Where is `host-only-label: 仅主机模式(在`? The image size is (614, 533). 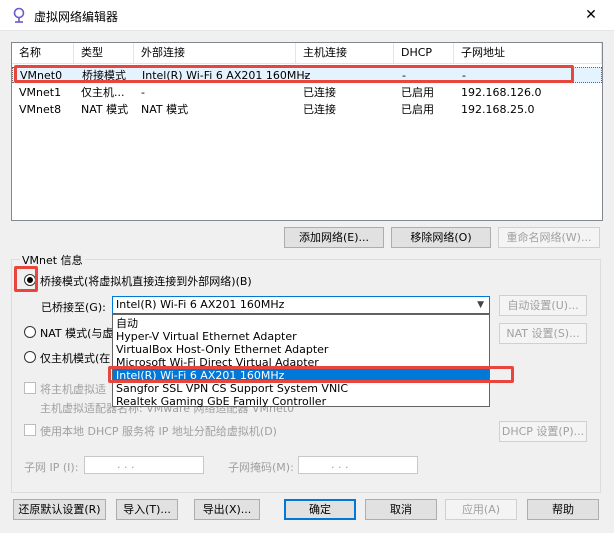 host-only-label: 仅主机模式(在 is located at coordinates (75, 358).